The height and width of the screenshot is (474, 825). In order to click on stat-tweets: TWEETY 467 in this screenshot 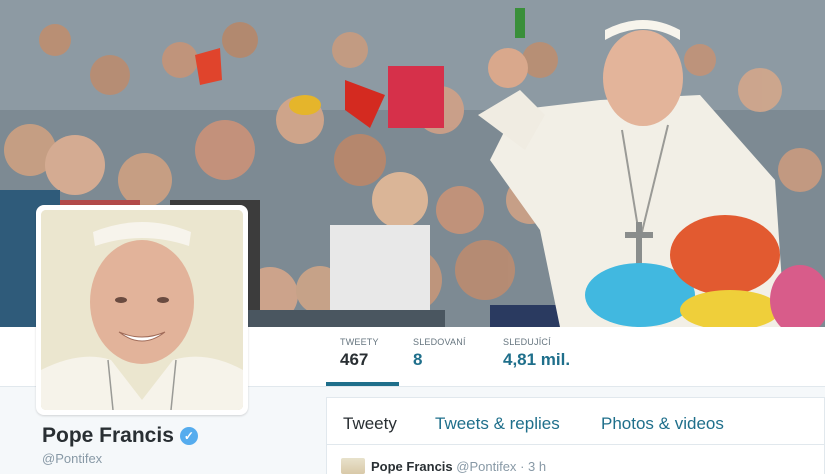, I will do `click(359, 353)`.